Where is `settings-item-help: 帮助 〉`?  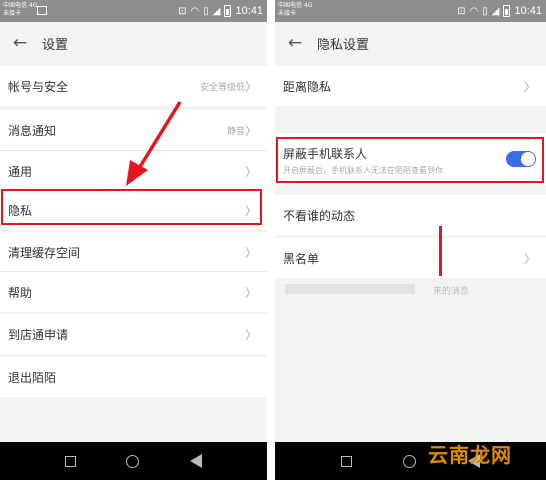 settings-item-help: 帮助 〉 is located at coordinates (133, 292).